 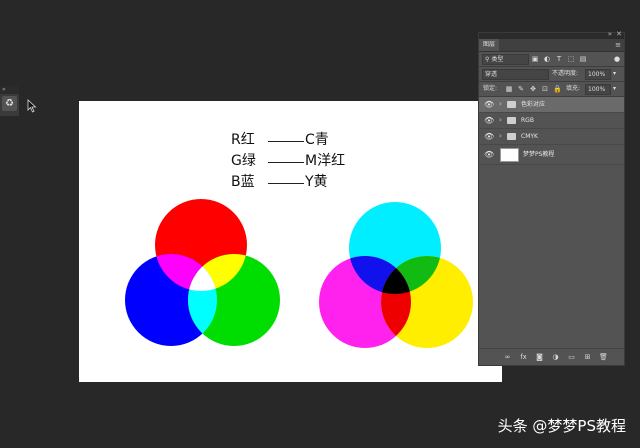 What do you see at coordinates (614, 89) in the screenshot?
I see `fill-dropdown-icon: ▾` at bounding box center [614, 89].